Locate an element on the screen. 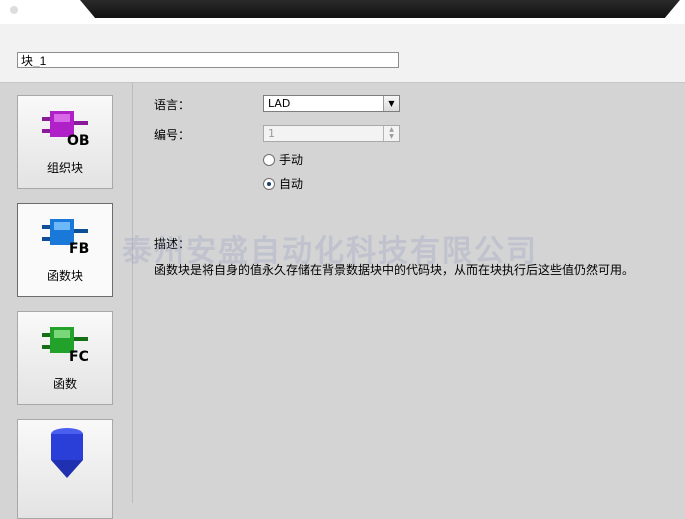 The width and height of the screenshot is (685, 519). auto-radio-label: 自动 is located at coordinates (291, 184).